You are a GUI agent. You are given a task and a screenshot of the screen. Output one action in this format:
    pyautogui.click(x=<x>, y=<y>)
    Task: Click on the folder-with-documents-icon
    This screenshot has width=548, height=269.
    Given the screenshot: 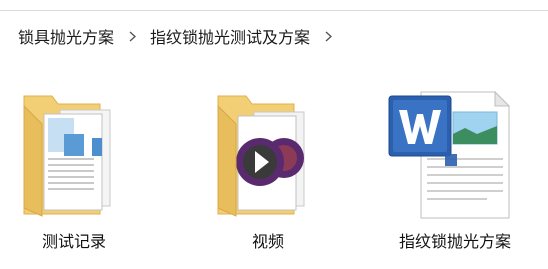 What is the action you would take?
    pyautogui.click(x=74, y=153)
    